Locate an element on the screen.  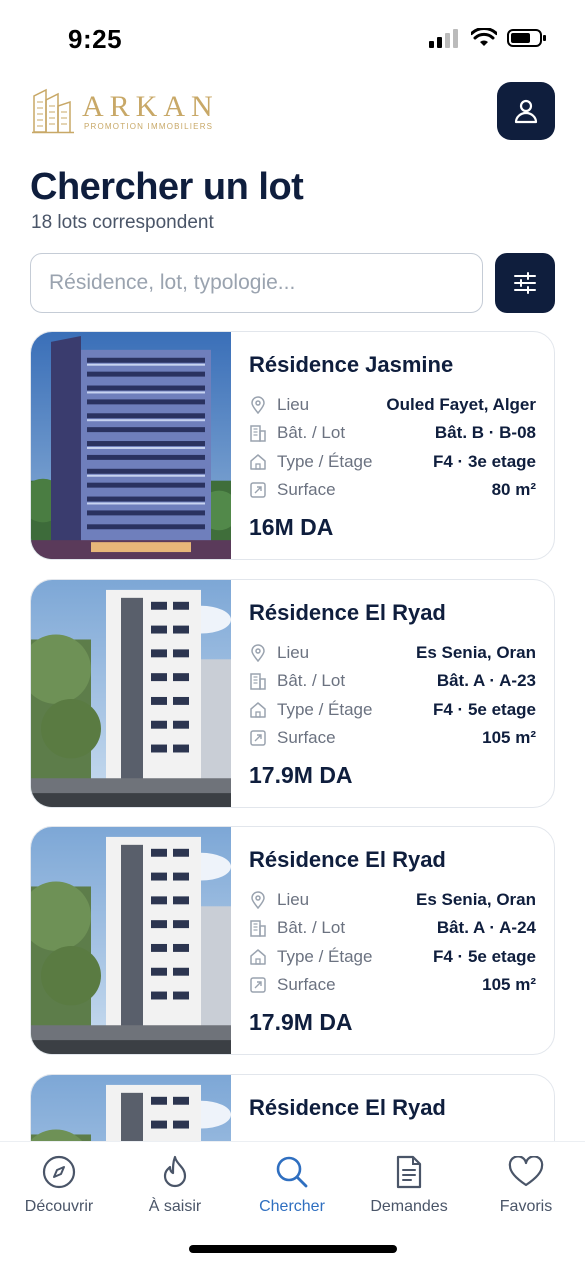
lot-type: F4 · 3e etage is located at coordinates (484, 461).